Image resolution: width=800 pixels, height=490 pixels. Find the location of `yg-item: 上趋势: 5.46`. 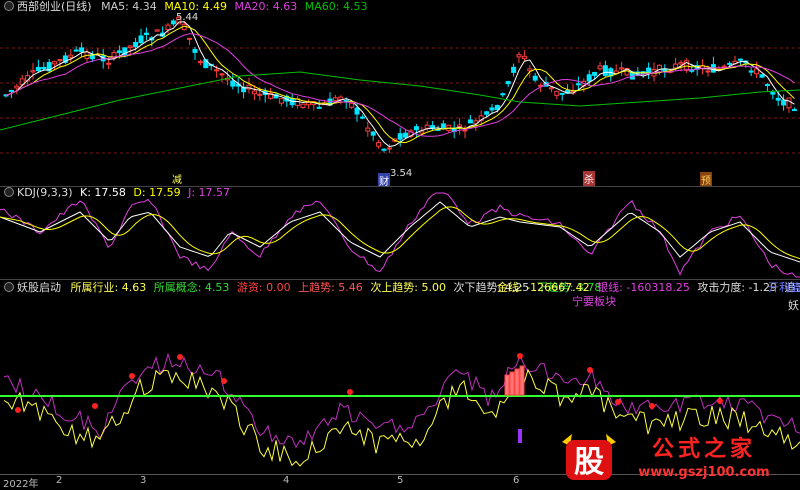

yg-item: 上趋势: 5.46 is located at coordinates (330, 287).